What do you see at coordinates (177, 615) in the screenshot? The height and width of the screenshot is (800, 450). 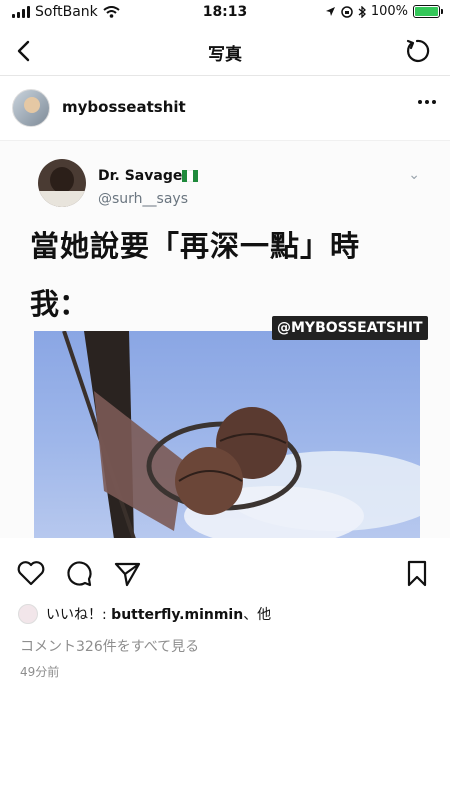 I see `likes-username: butterfly.minmin` at bounding box center [177, 615].